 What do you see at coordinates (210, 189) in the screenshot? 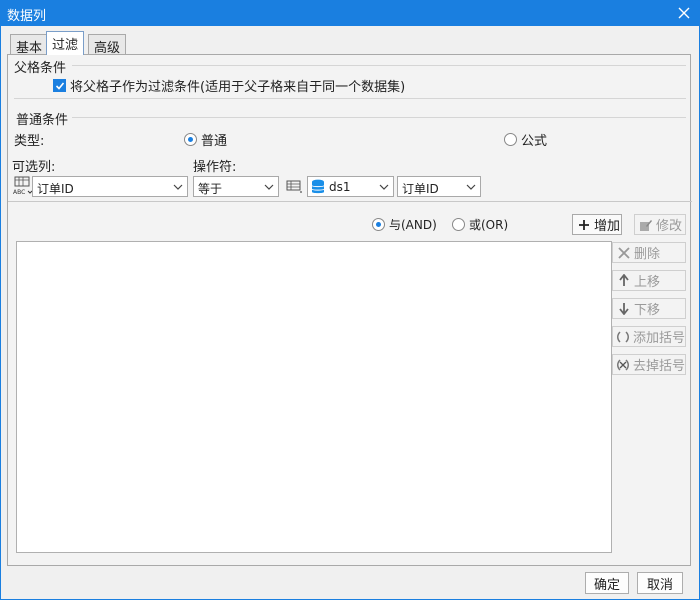
I see `operator-select-value: 等于` at bounding box center [210, 189].